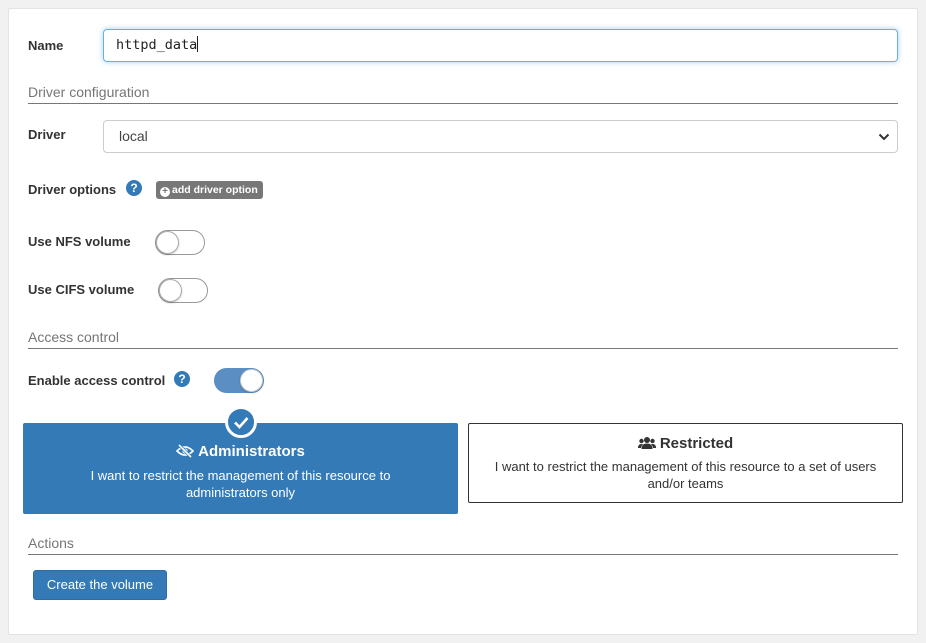 The height and width of the screenshot is (643, 926). Describe the element at coordinates (215, 190) in the screenshot. I see `add-driver-option-label: add driver option` at that location.